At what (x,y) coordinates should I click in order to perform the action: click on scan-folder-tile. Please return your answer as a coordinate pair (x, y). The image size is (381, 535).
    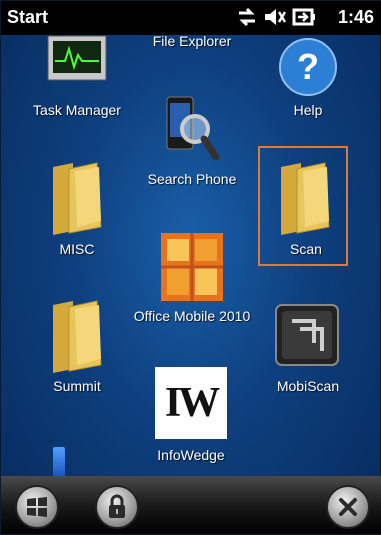
    Looking at the image, I should click on (305, 201).